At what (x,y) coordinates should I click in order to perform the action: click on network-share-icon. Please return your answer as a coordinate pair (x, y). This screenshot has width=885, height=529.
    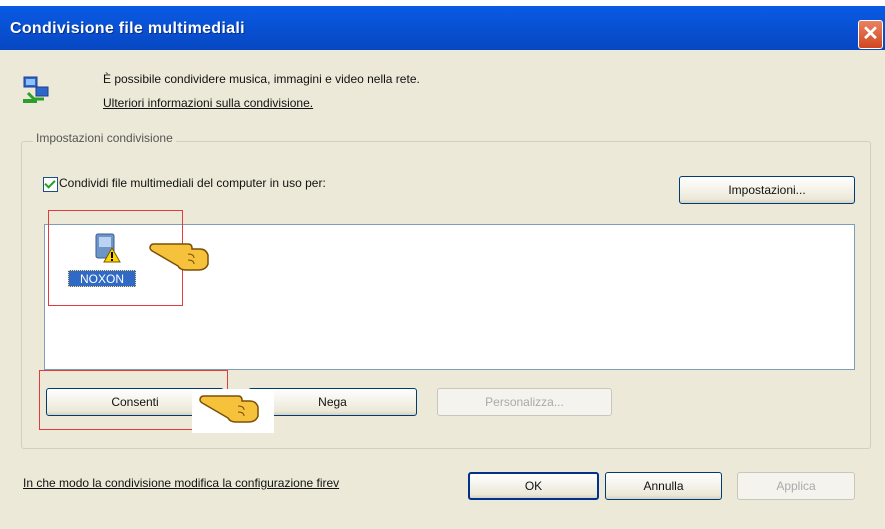
    Looking at the image, I should click on (36, 89).